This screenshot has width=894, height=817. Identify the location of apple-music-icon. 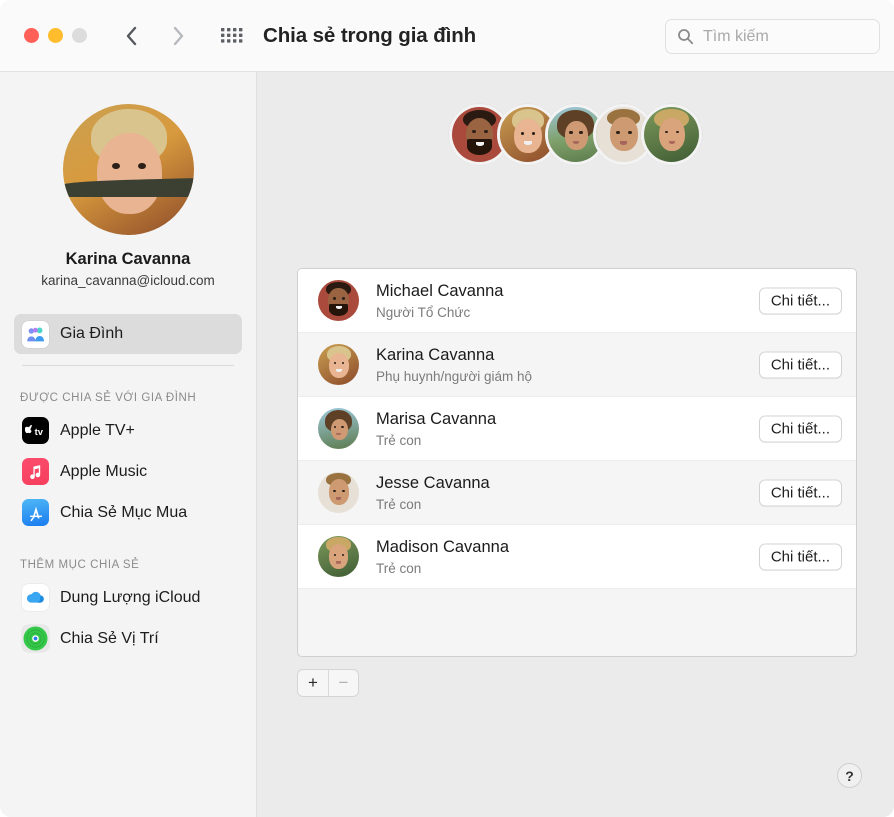
(35, 471).